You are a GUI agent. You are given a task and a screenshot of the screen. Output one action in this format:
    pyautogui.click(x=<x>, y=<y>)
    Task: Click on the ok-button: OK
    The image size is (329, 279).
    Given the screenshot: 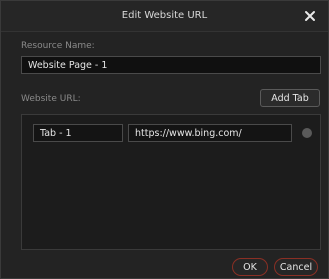 What is the action you would take?
    pyautogui.click(x=250, y=267)
    